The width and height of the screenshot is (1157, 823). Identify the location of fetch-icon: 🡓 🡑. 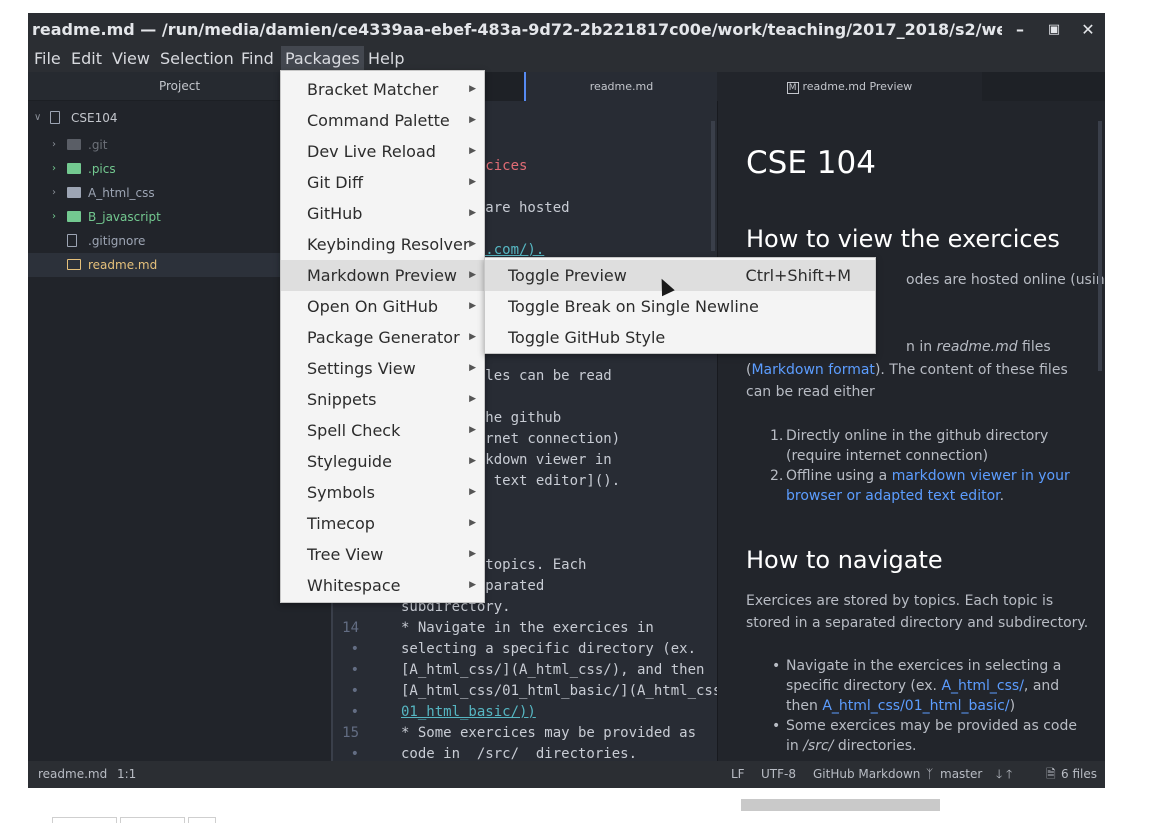
(1004, 774).